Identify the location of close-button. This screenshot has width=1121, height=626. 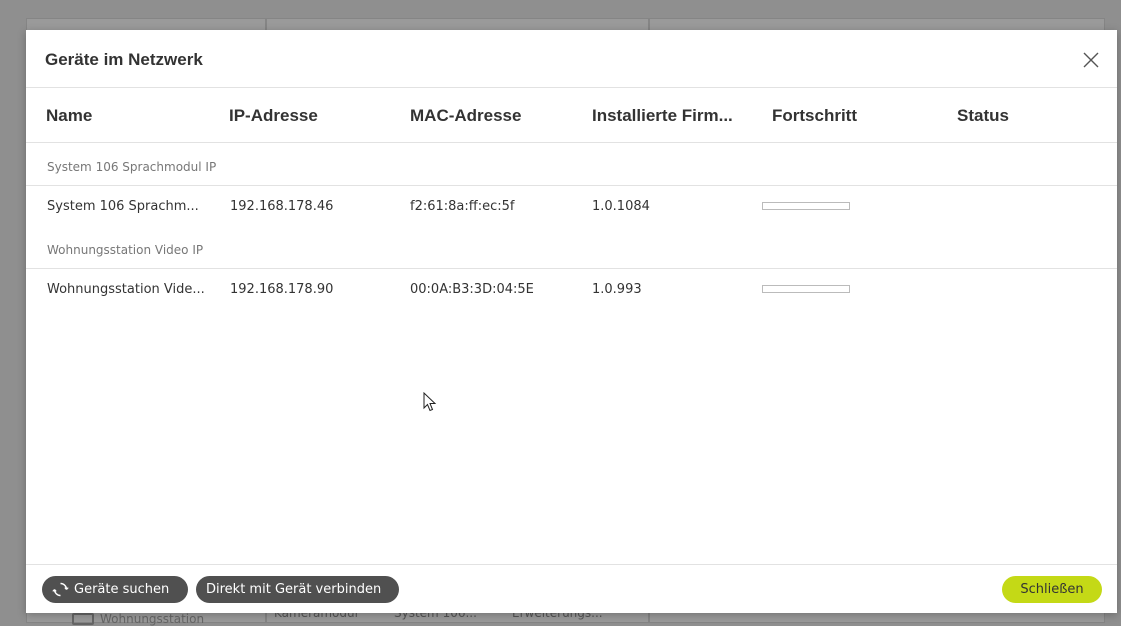
(1091, 60).